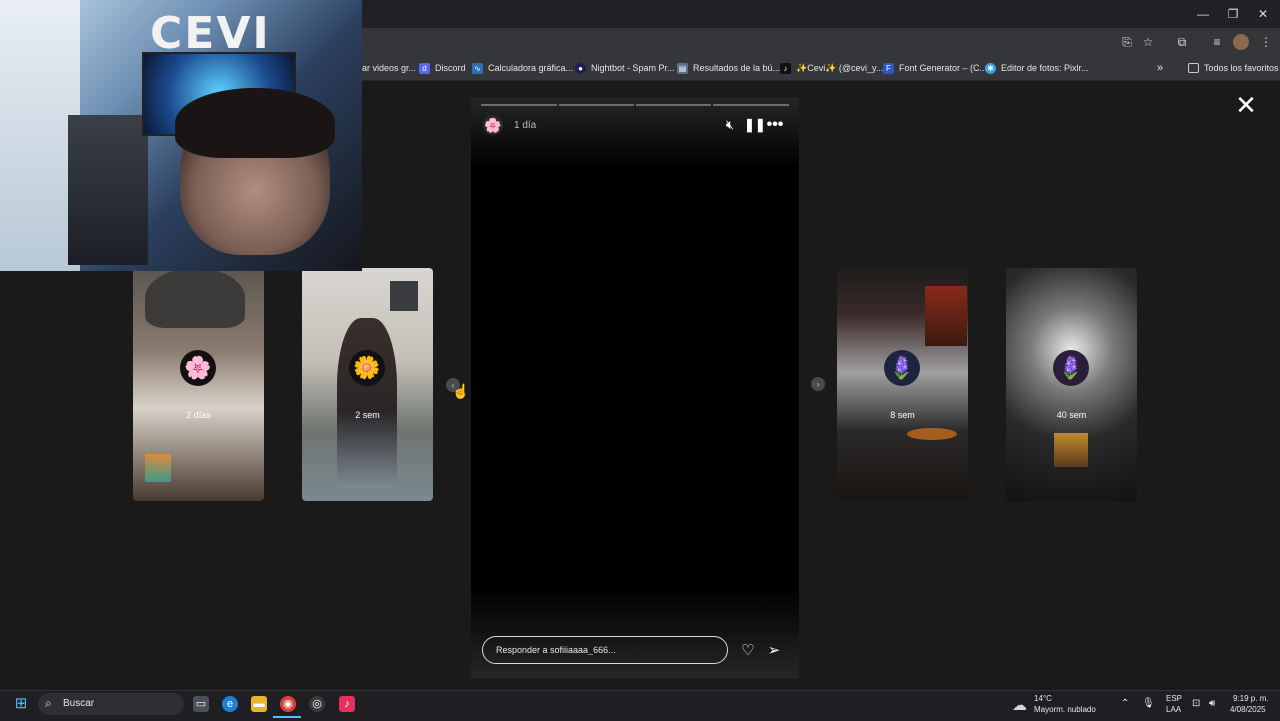  What do you see at coordinates (1196, 703) in the screenshot?
I see `network-icon: ⊡` at bounding box center [1196, 703].